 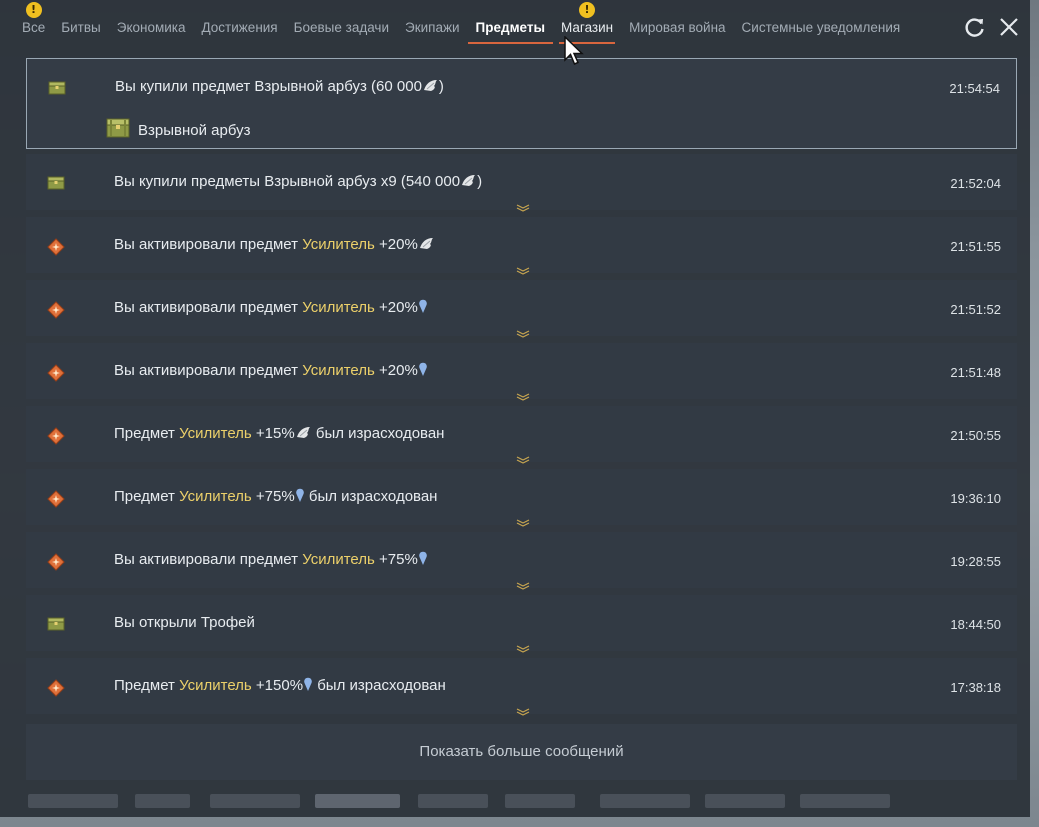 I want to click on message-text: Предмет Усилитель +150% был израсходован, so click(x=280, y=685).